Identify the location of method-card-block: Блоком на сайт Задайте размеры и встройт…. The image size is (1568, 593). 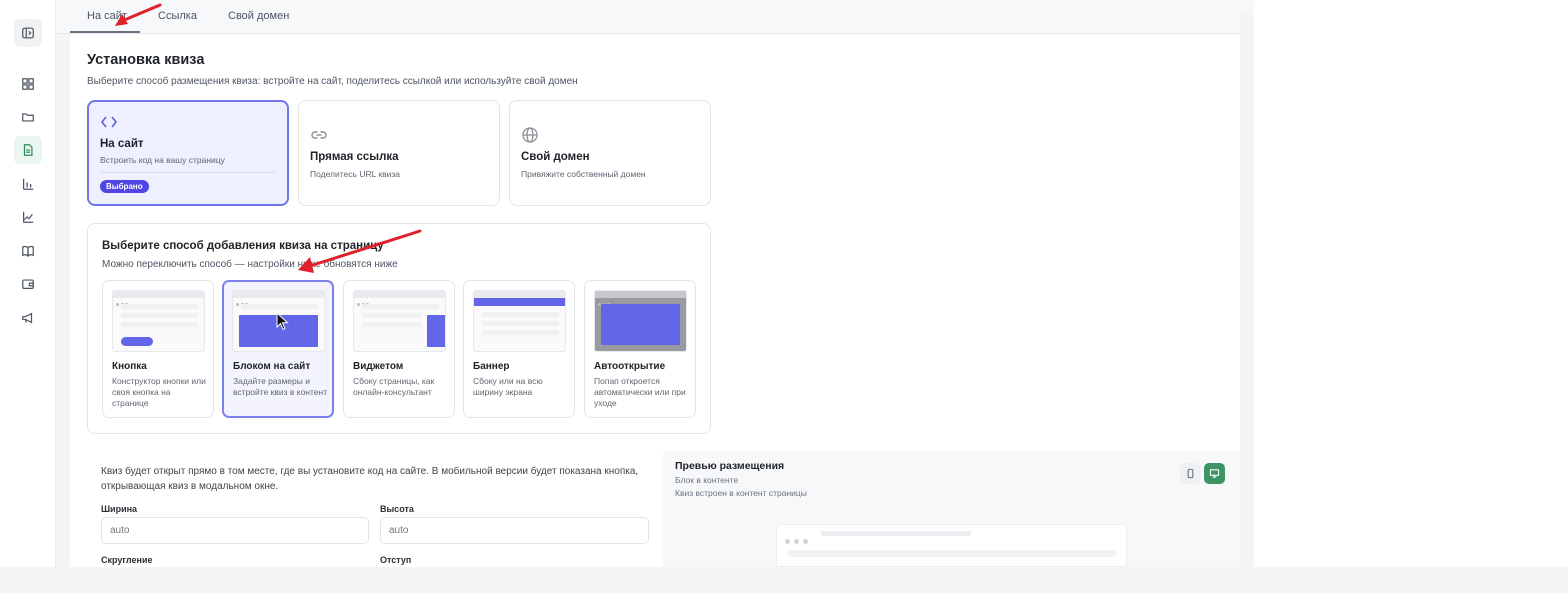
(278, 349).